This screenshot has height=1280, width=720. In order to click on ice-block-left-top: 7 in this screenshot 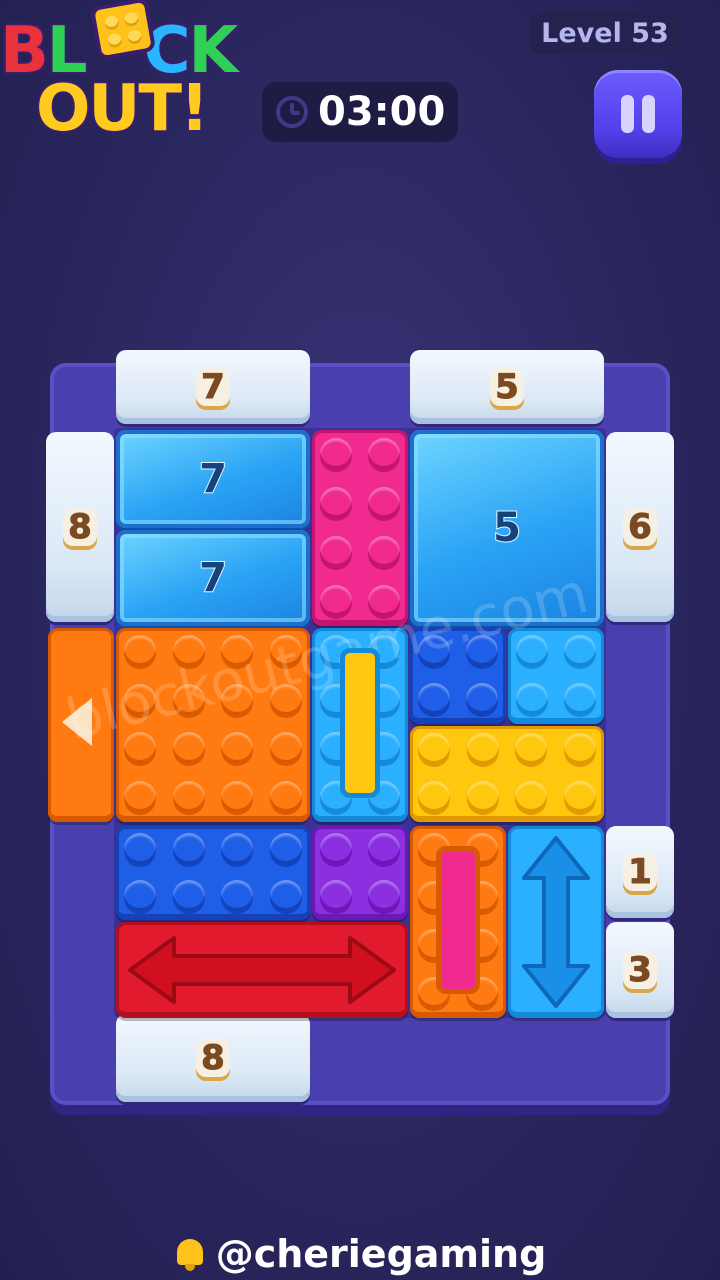, I will do `click(213, 479)`.